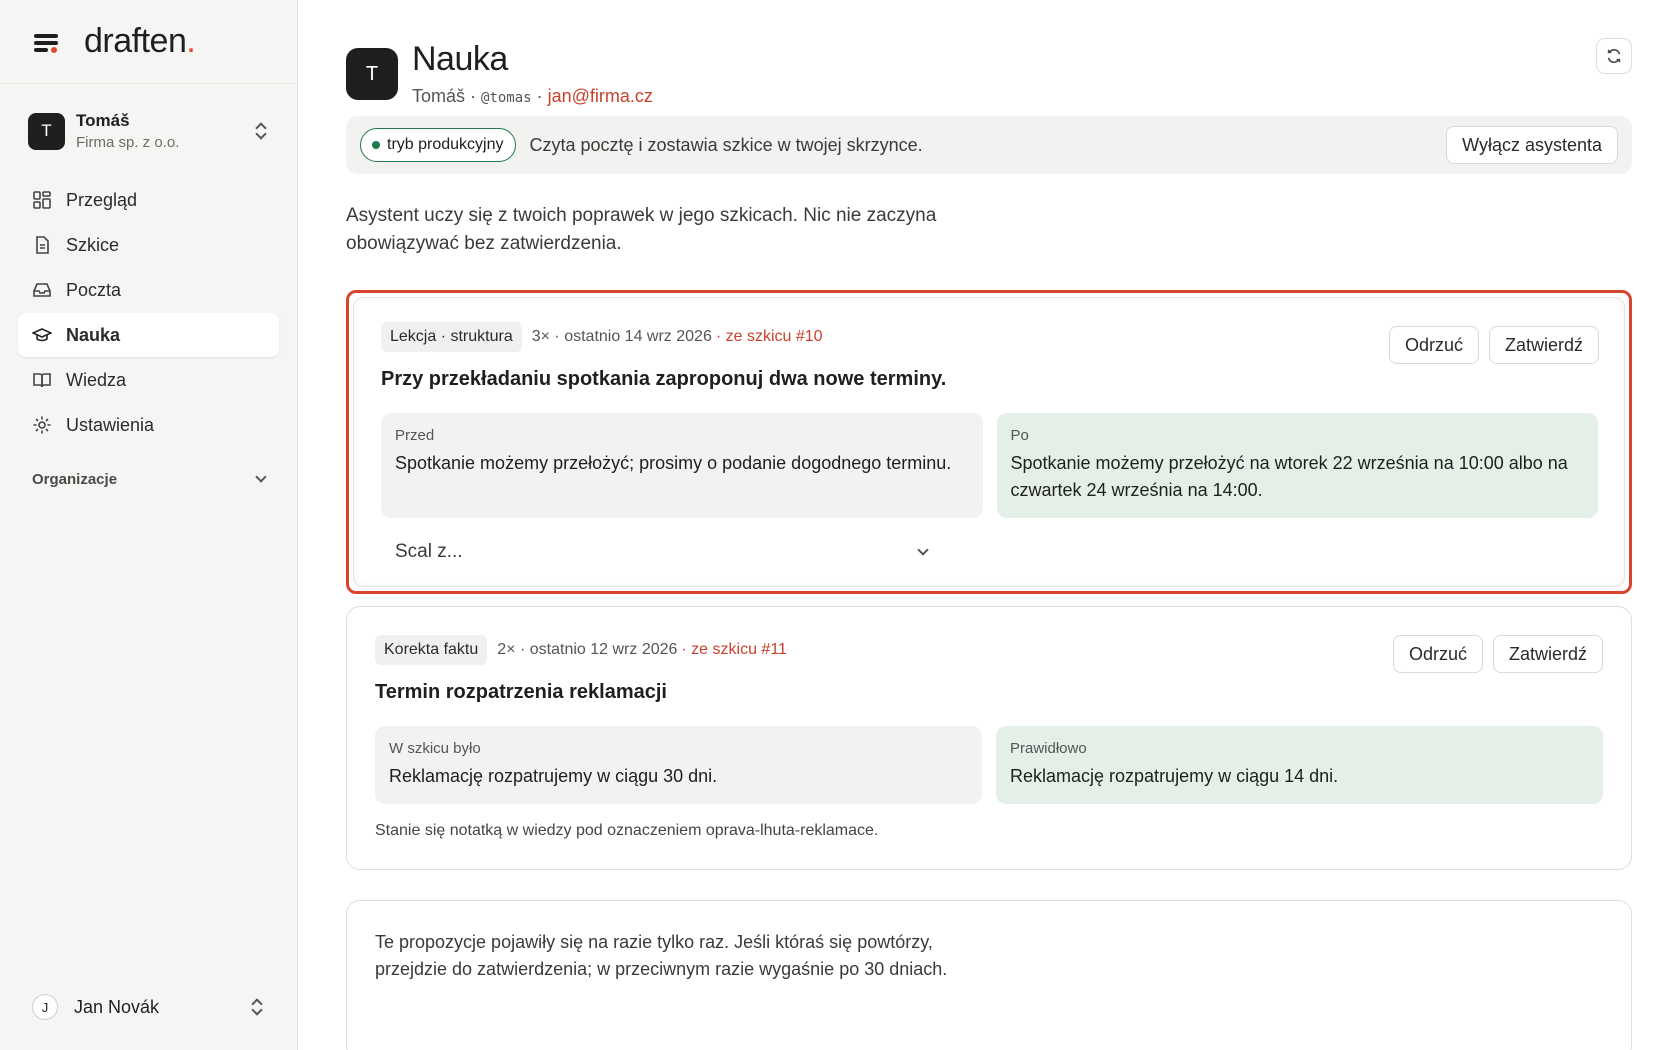 The image size is (1680, 1050). Describe the element at coordinates (415, 435) in the screenshot. I see `before-label: Przed` at that location.